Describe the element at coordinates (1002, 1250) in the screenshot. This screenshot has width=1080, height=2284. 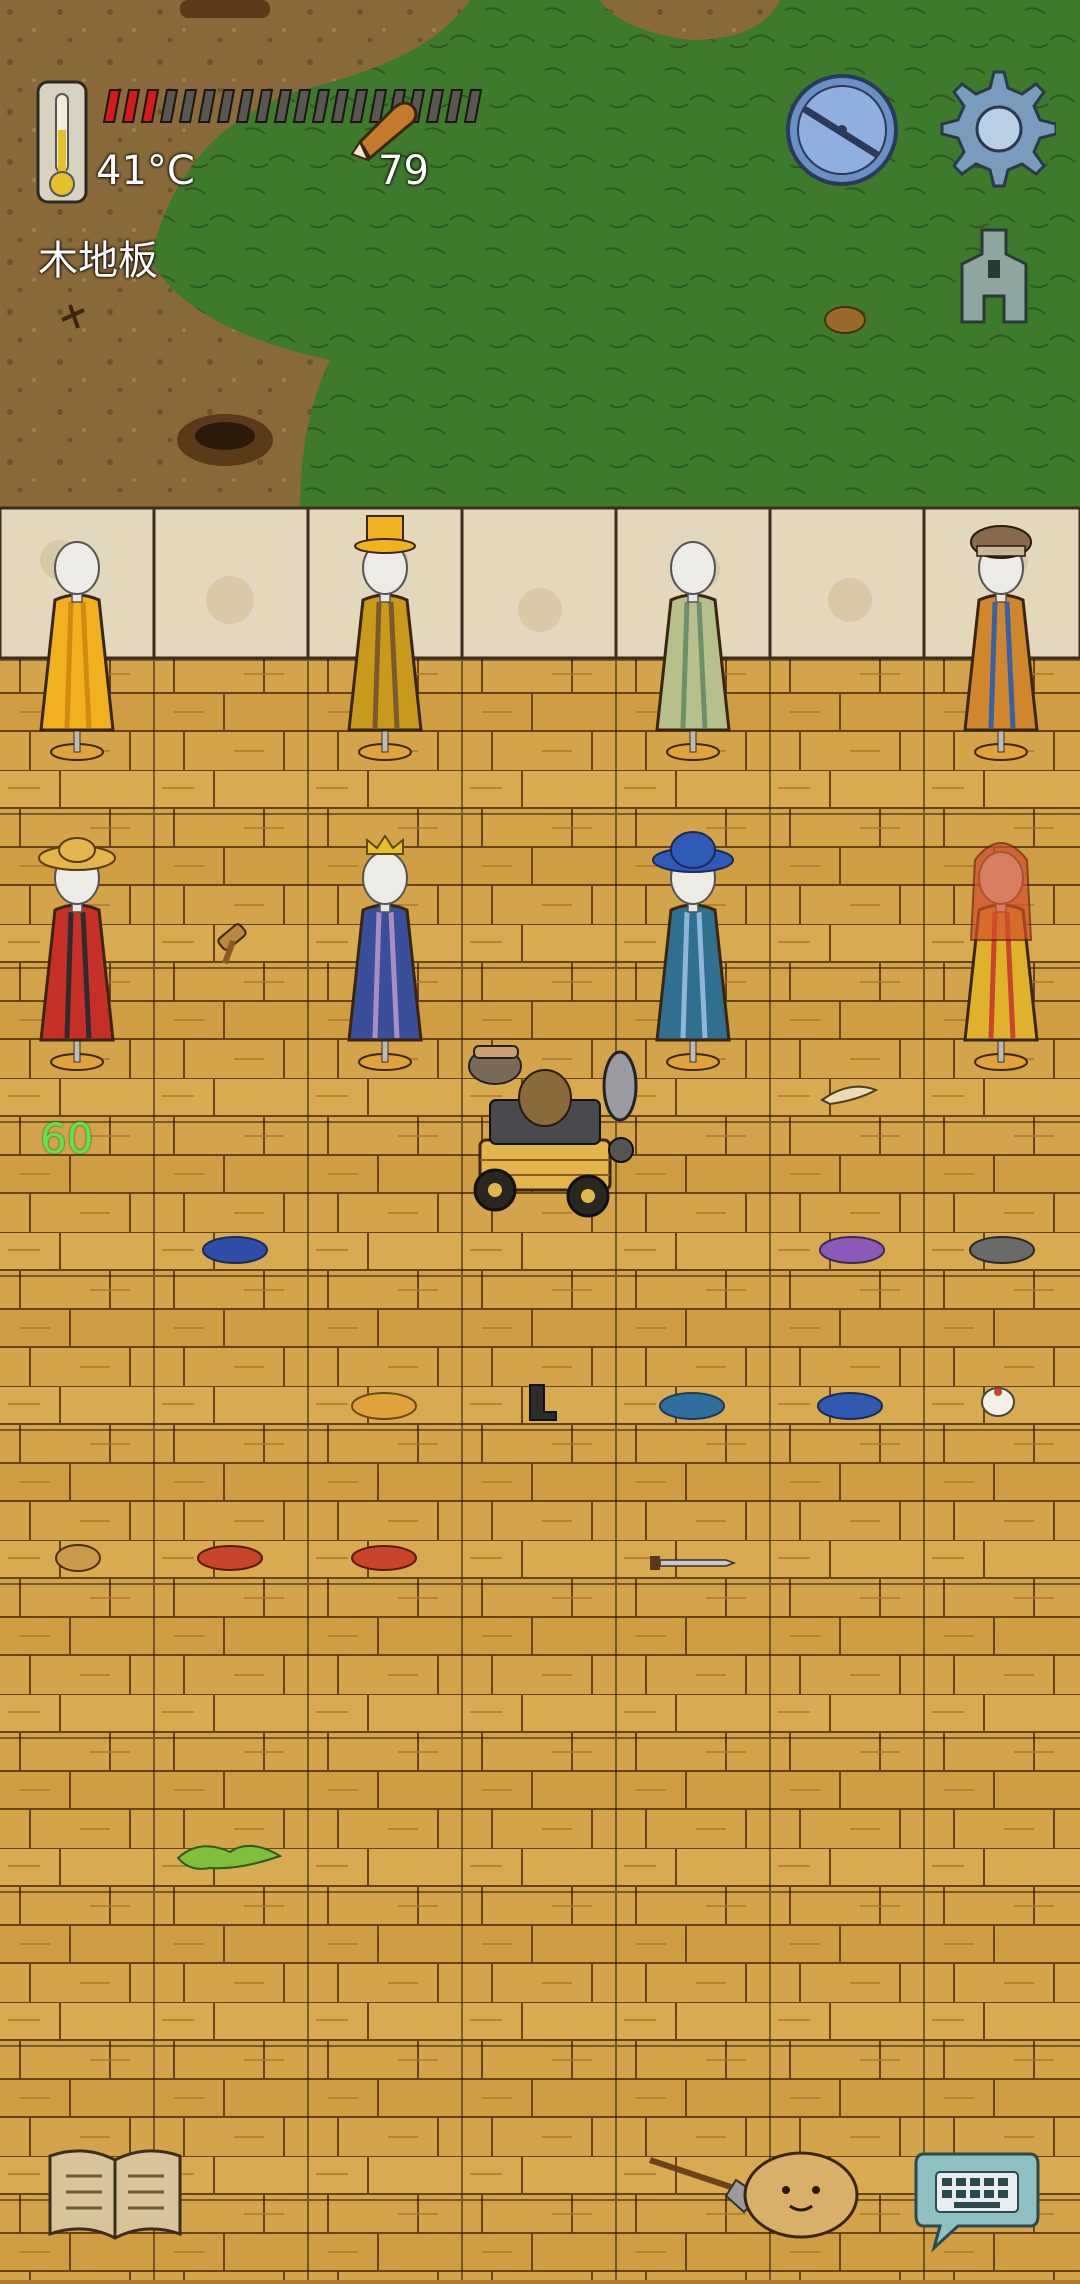
I see `clothes-pile-grey` at that location.